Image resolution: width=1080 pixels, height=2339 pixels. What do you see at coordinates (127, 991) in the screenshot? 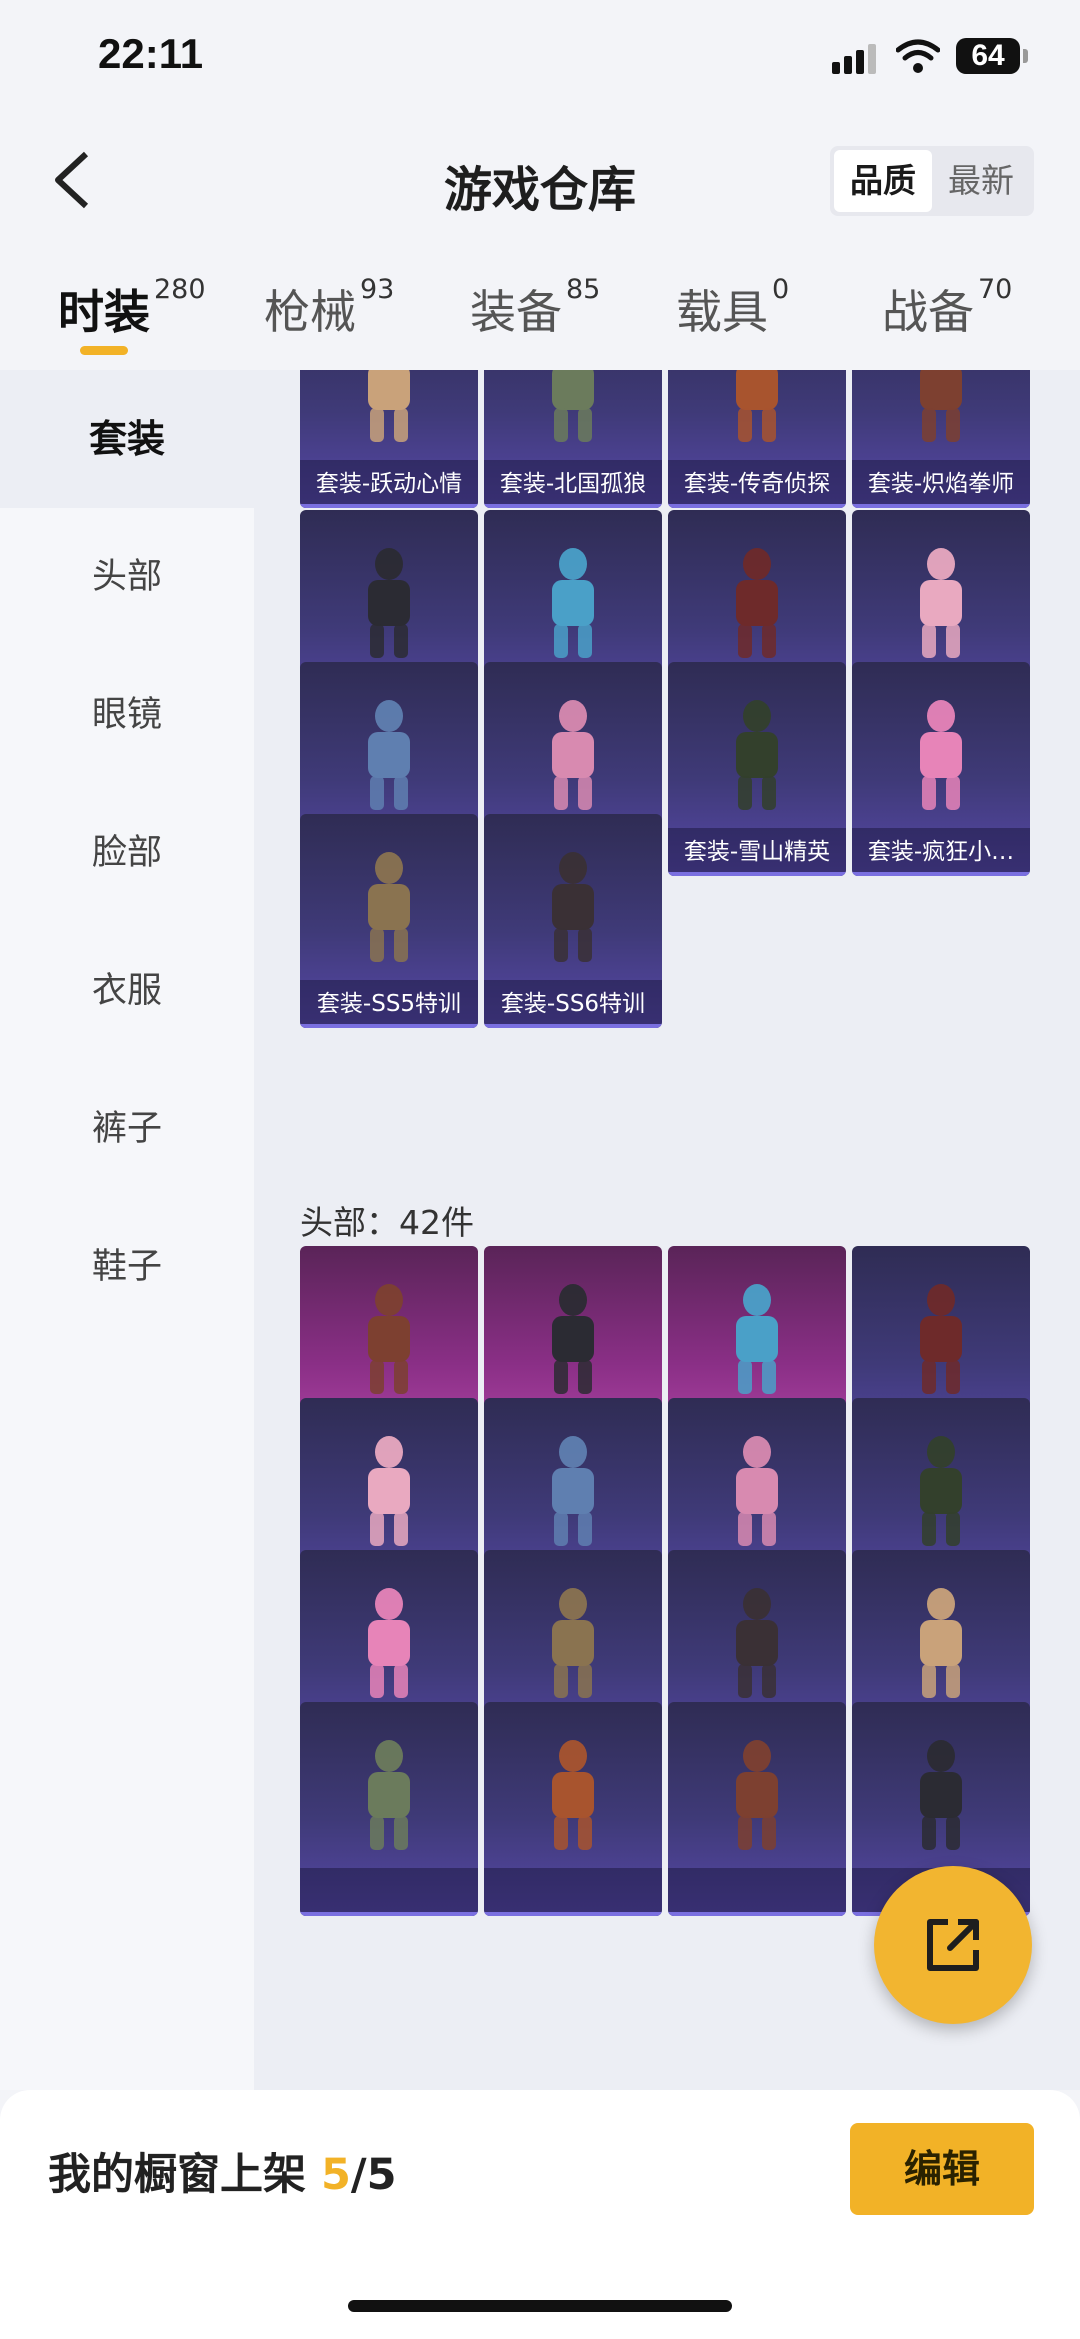
I see `side-item-clothes: 衣服` at bounding box center [127, 991].